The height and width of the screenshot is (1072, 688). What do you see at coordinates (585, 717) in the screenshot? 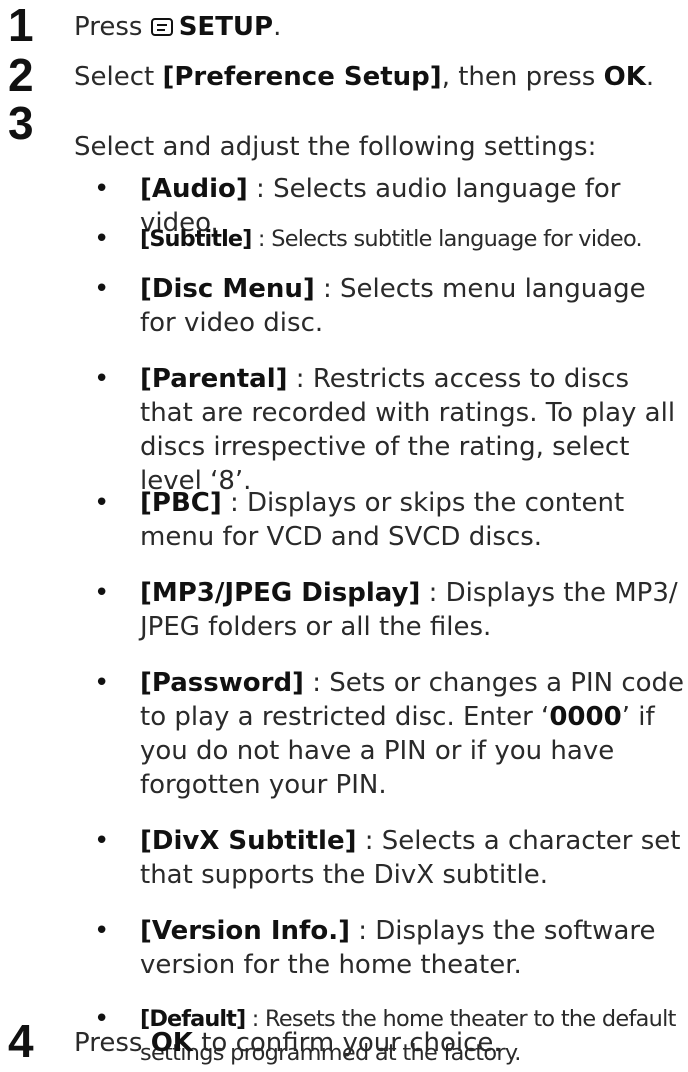
I see `pin-code: 0000` at bounding box center [585, 717].